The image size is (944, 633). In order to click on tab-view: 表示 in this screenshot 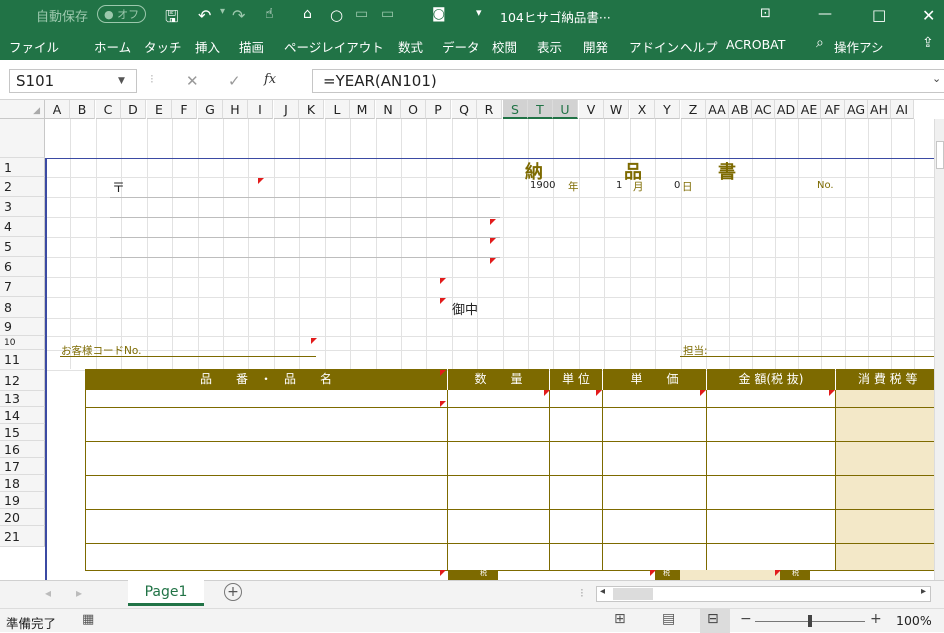, I will do `click(549, 46)`.